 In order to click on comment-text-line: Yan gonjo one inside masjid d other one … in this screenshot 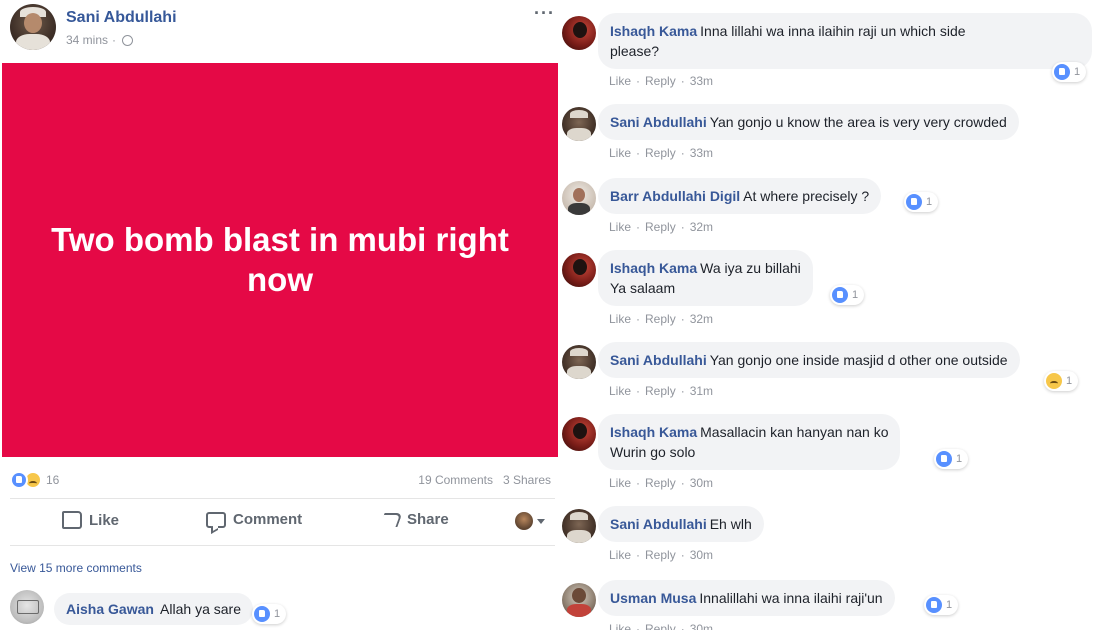, I will do `click(858, 360)`.